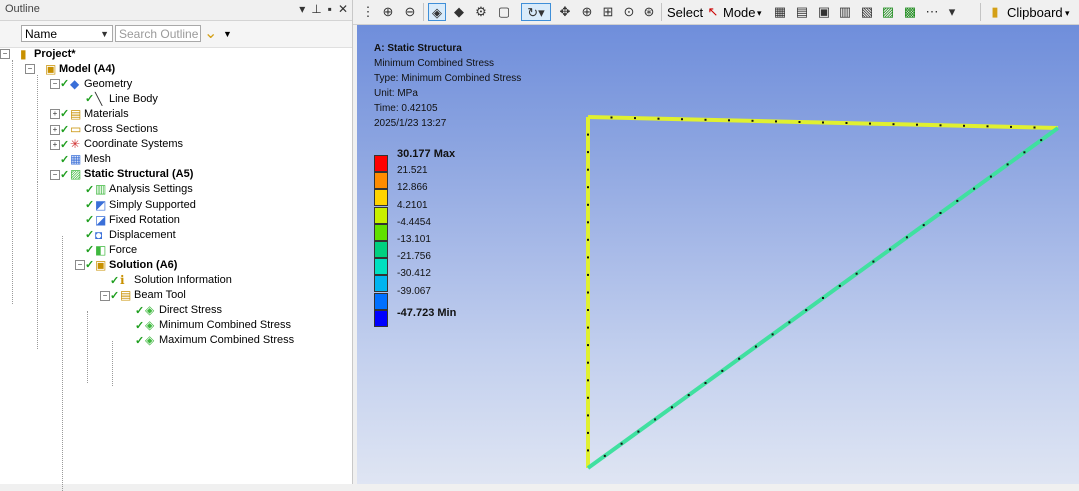  I want to click on select-face-icon: ▣, so click(824, 12).